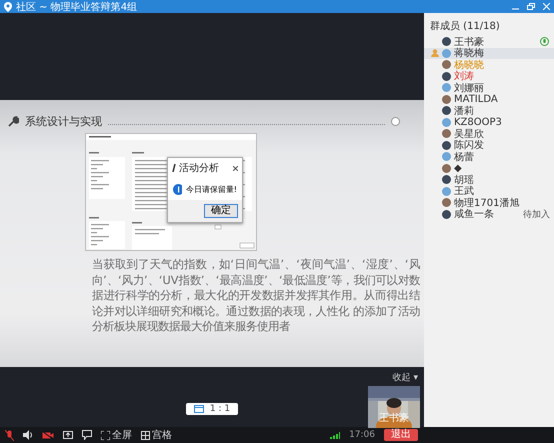 This screenshot has width=554, height=443. I want to click on member-row: MATILDA, so click(489, 99).